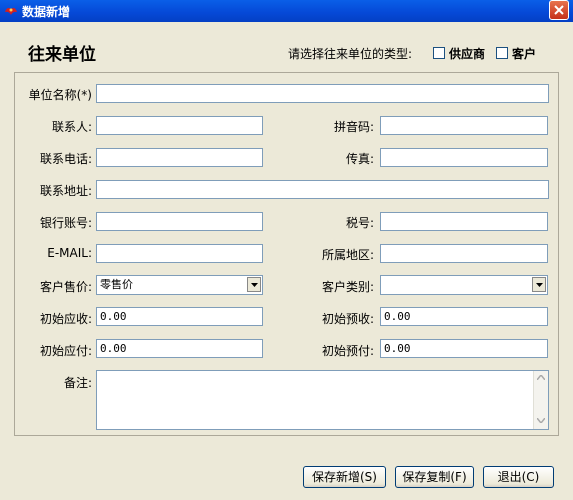 The image size is (573, 500). Describe the element at coordinates (464, 125) in the screenshot. I see `pinyin-input` at that location.